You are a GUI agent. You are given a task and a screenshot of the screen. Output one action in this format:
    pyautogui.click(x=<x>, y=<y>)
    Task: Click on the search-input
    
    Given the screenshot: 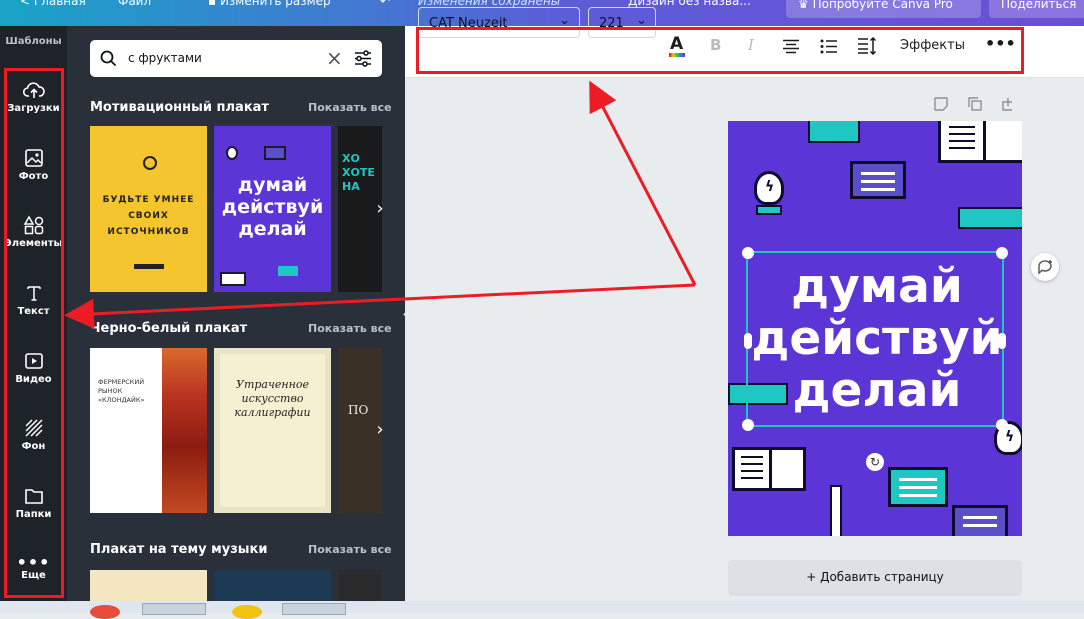 What is the action you would take?
    pyautogui.click(x=220, y=58)
    